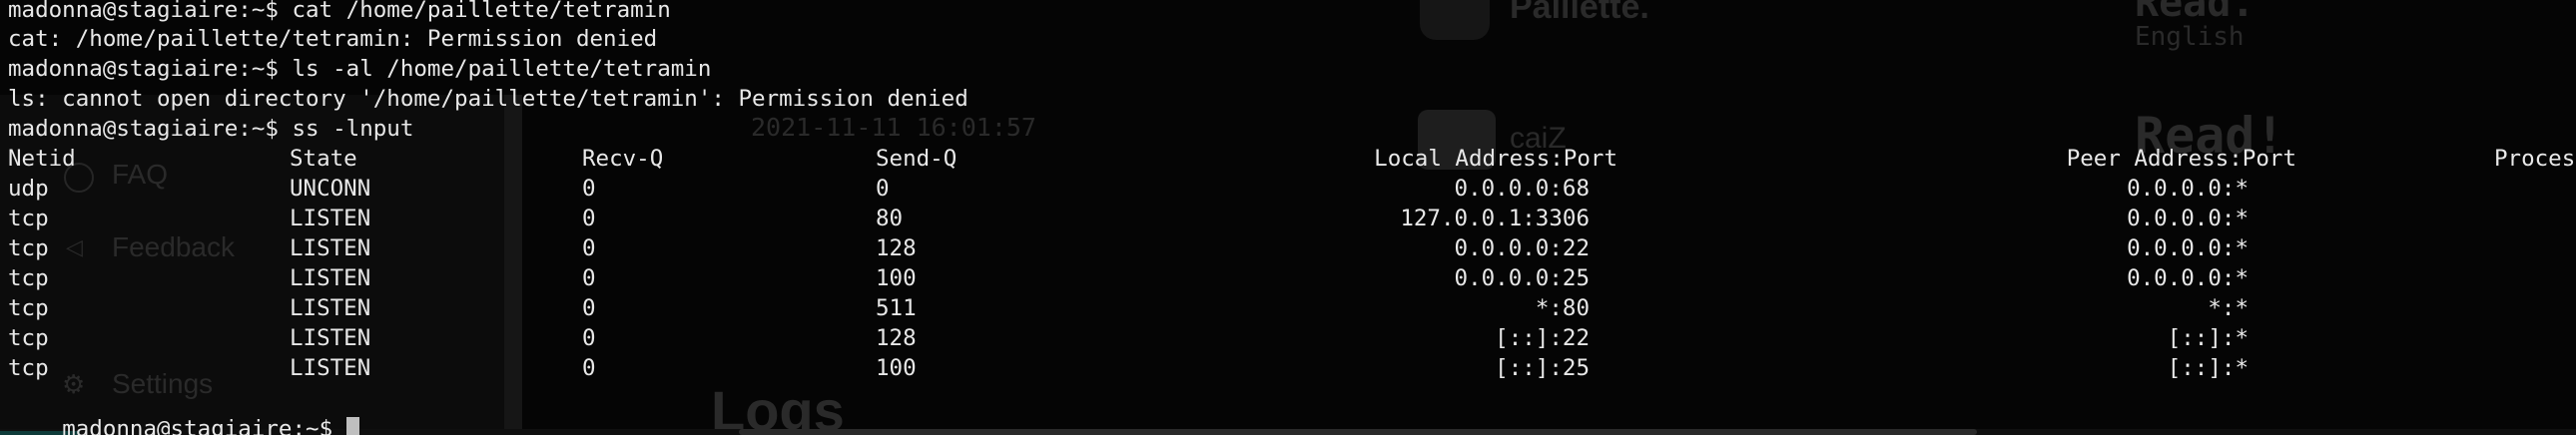  Describe the element at coordinates (1542, 368) in the screenshot. I see `cell-local: [::]:25` at that location.